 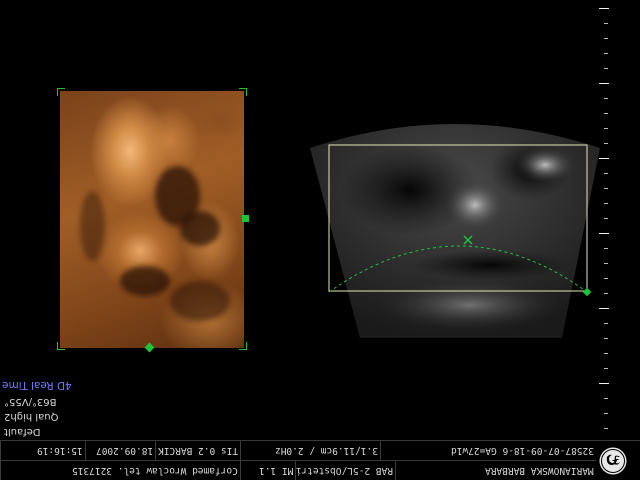 I want to click on acquisition-cell: 3.1/11.9cm / 2.0Hz, so click(x=310, y=450).